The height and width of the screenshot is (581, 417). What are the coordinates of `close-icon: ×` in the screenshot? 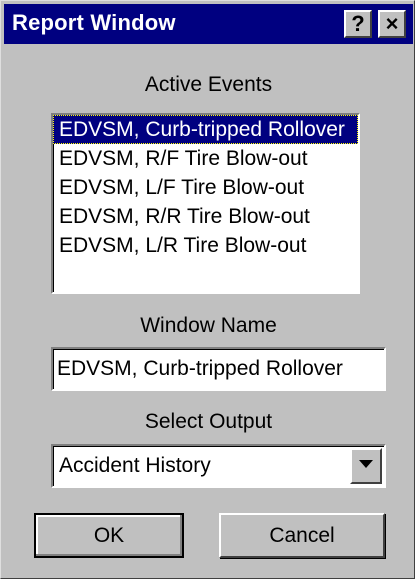 It's located at (392, 23).